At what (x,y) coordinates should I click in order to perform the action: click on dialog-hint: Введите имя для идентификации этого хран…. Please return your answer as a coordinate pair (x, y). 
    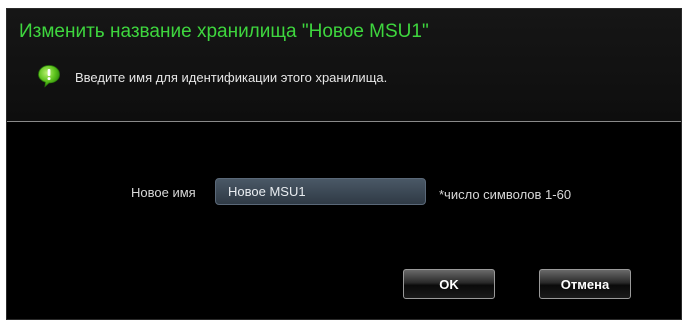
    Looking at the image, I should click on (231, 77).